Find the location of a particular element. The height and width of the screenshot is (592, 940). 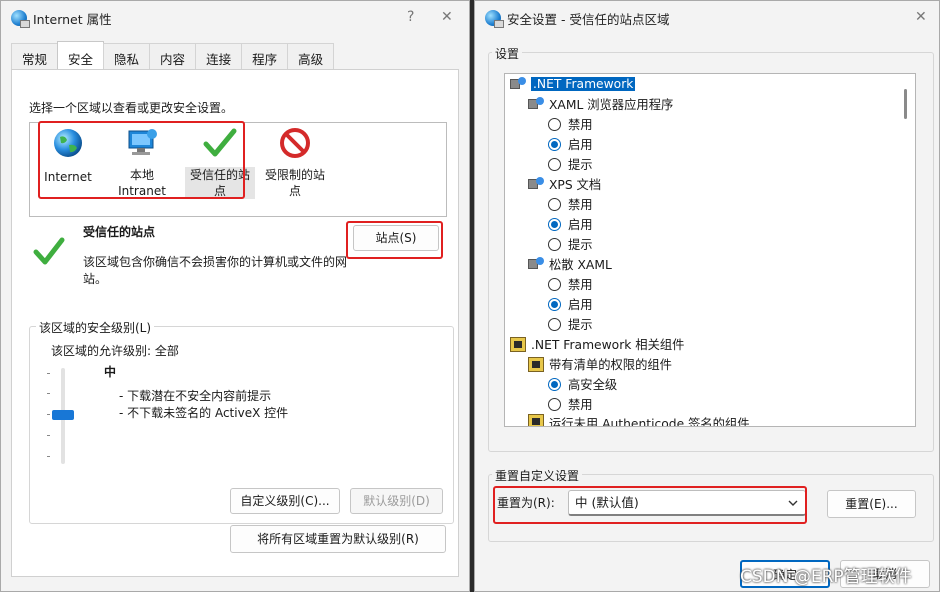

current-level-name: 中 is located at coordinates (110, 372).